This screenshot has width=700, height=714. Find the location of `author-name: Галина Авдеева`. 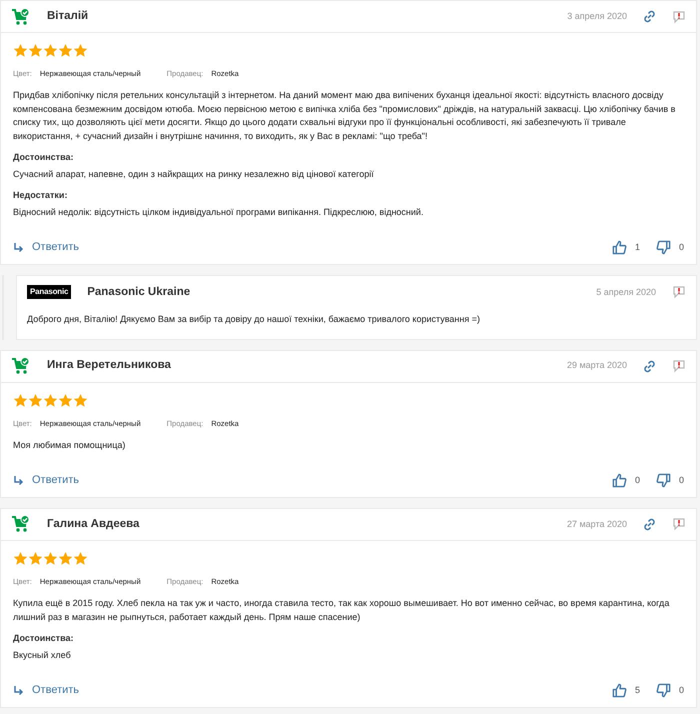

author-name: Галина Авдеева is located at coordinates (93, 524).